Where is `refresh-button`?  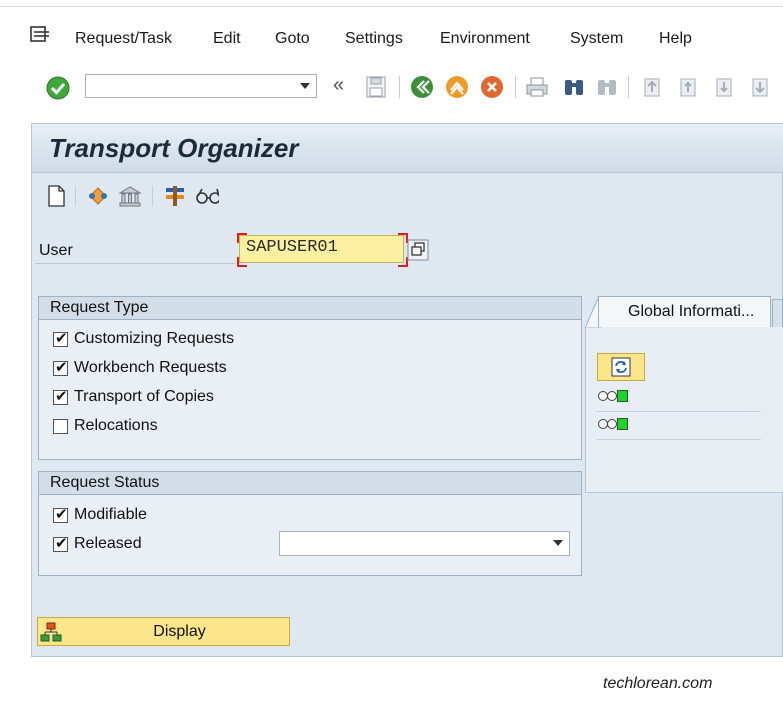 refresh-button is located at coordinates (621, 367).